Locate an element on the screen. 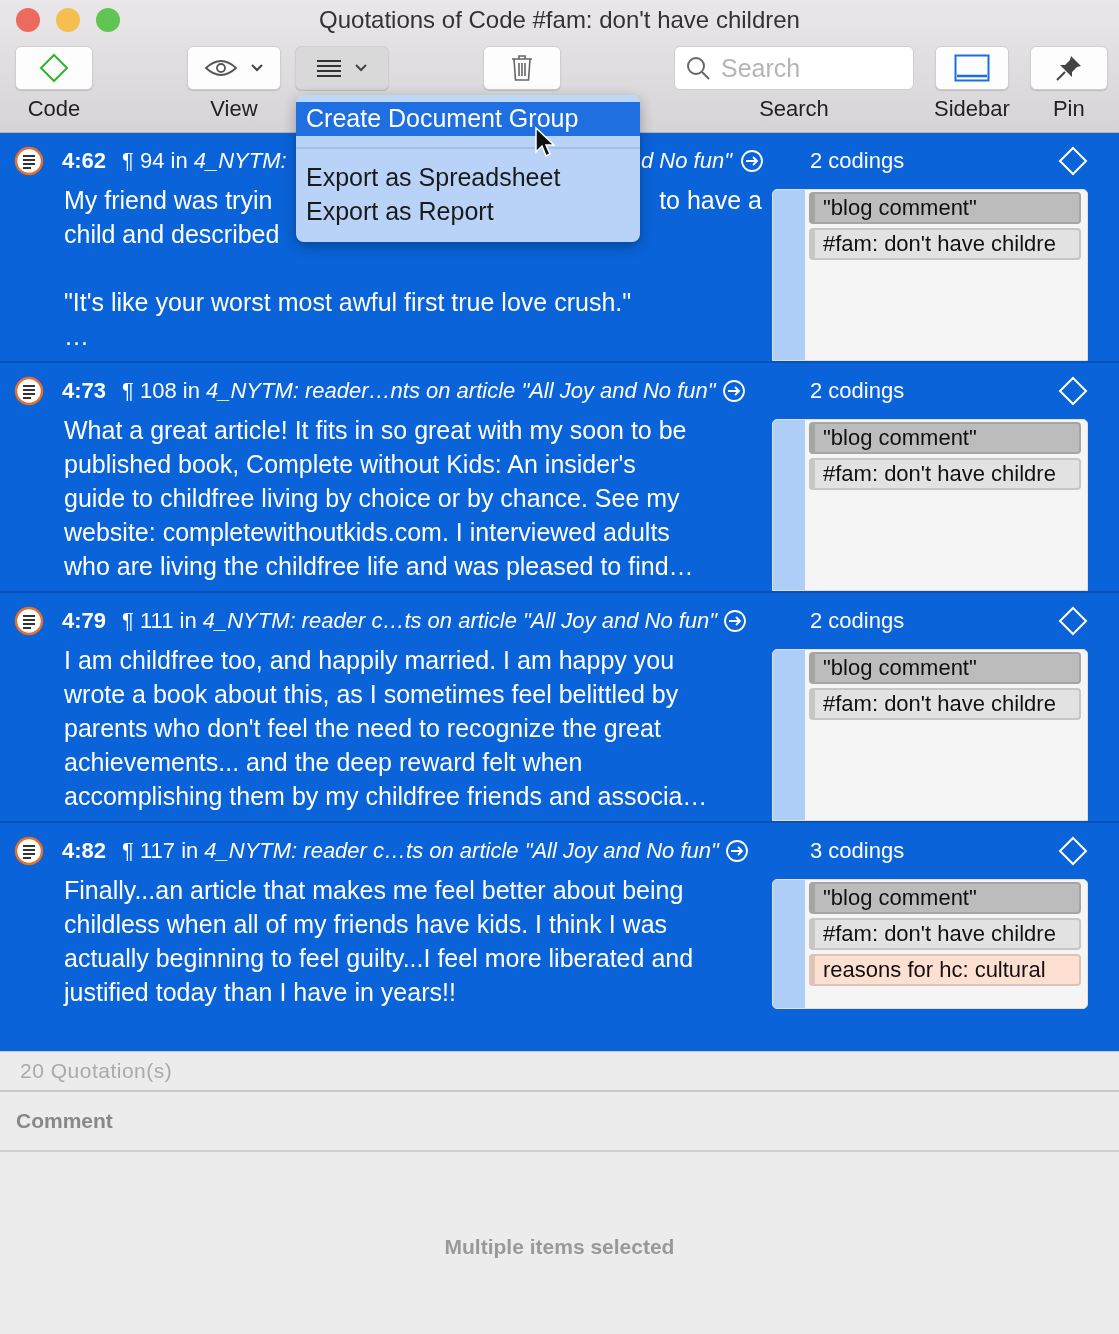 Image resolution: width=1119 pixels, height=1334 pixels. menu-item: Create Document Group is located at coordinates (468, 119).